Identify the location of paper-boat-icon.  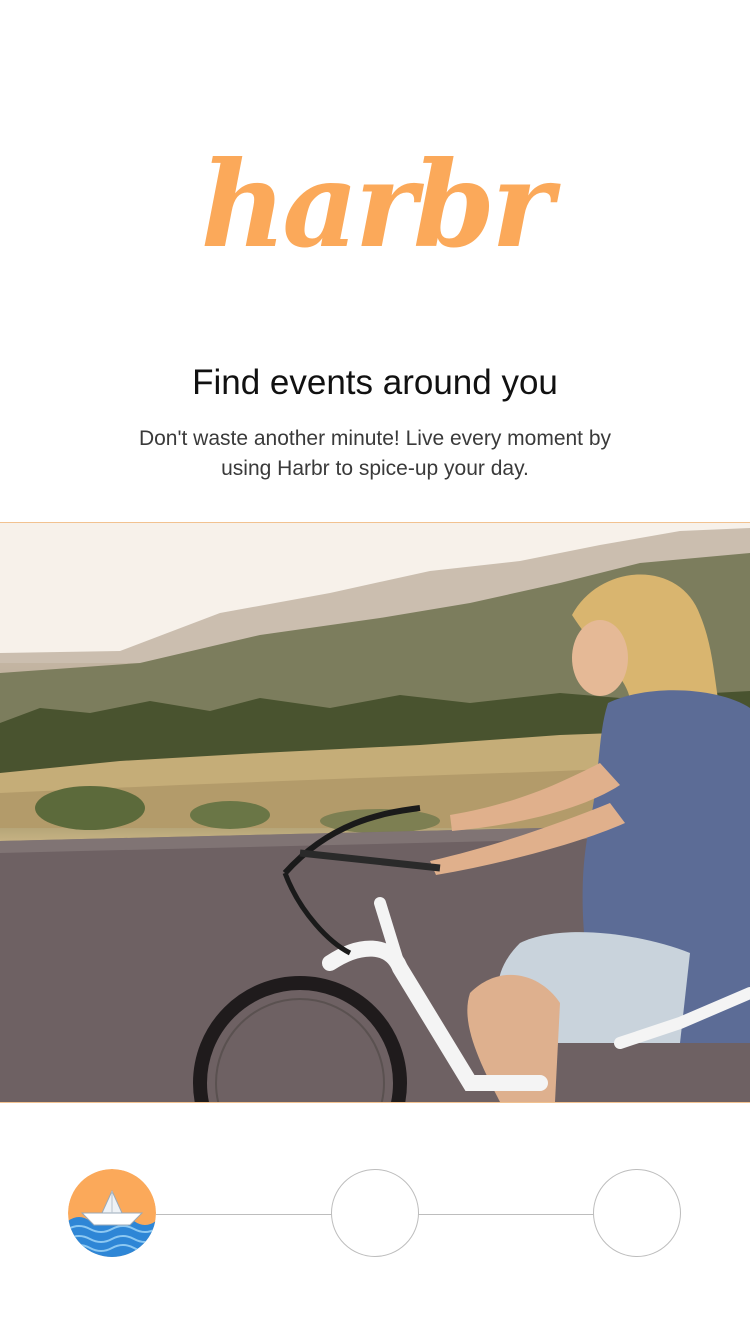
(112, 1213).